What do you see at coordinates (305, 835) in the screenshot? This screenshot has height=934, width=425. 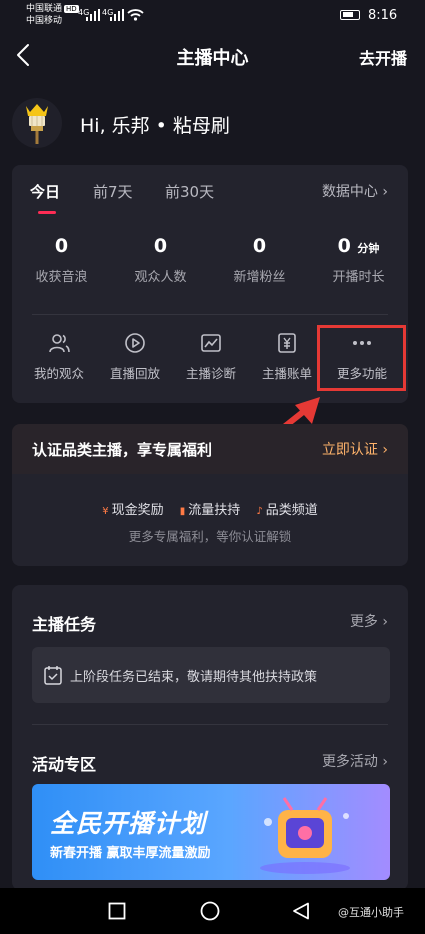 I see `tv-illustration-icon` at bounding box center [305, 835].